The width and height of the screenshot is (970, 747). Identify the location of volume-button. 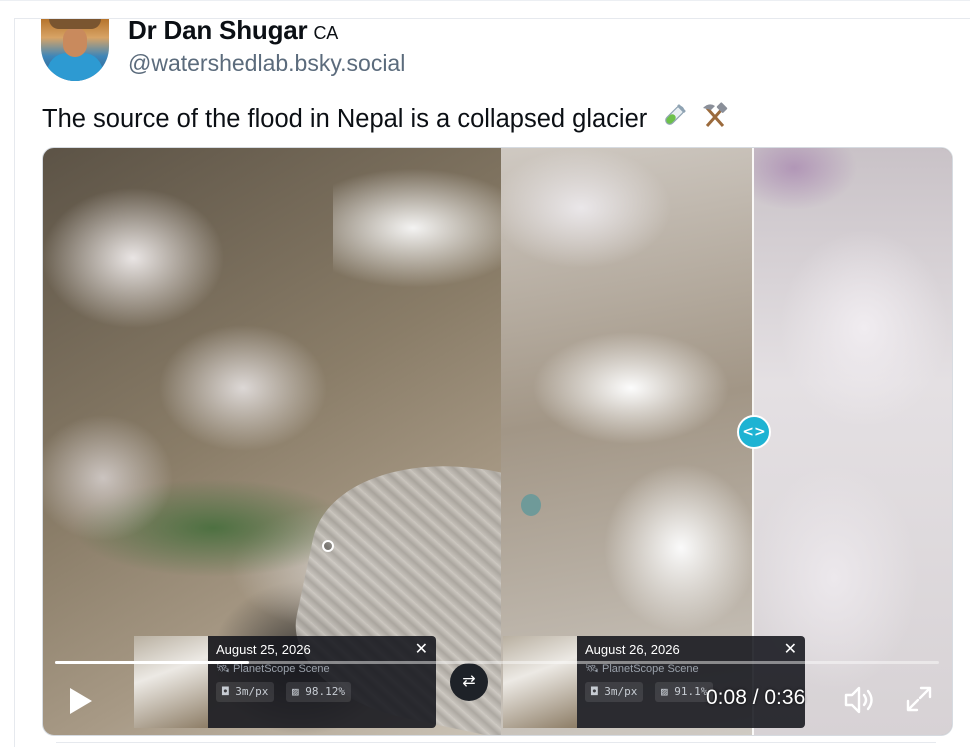
(860, 700).